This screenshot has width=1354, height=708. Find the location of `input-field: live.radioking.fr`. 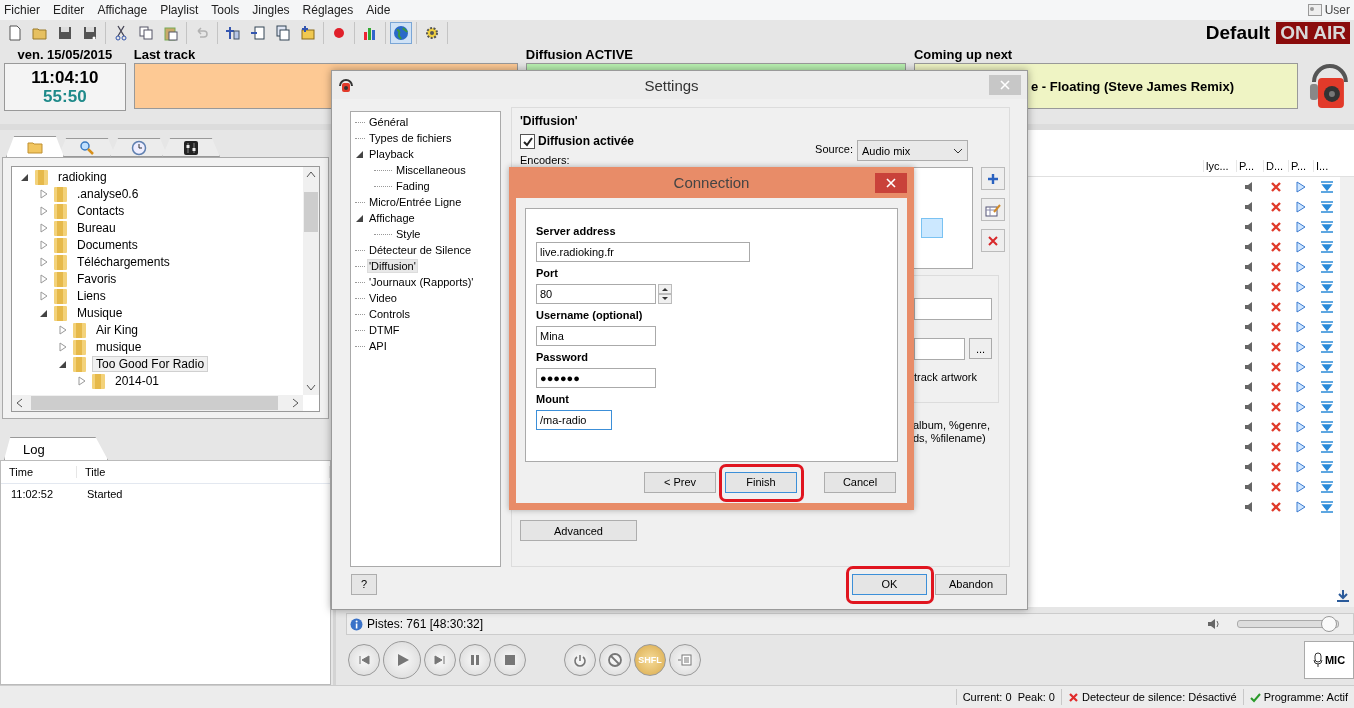

input-field: live.radioking.fr is located at coordinates (643, 252).